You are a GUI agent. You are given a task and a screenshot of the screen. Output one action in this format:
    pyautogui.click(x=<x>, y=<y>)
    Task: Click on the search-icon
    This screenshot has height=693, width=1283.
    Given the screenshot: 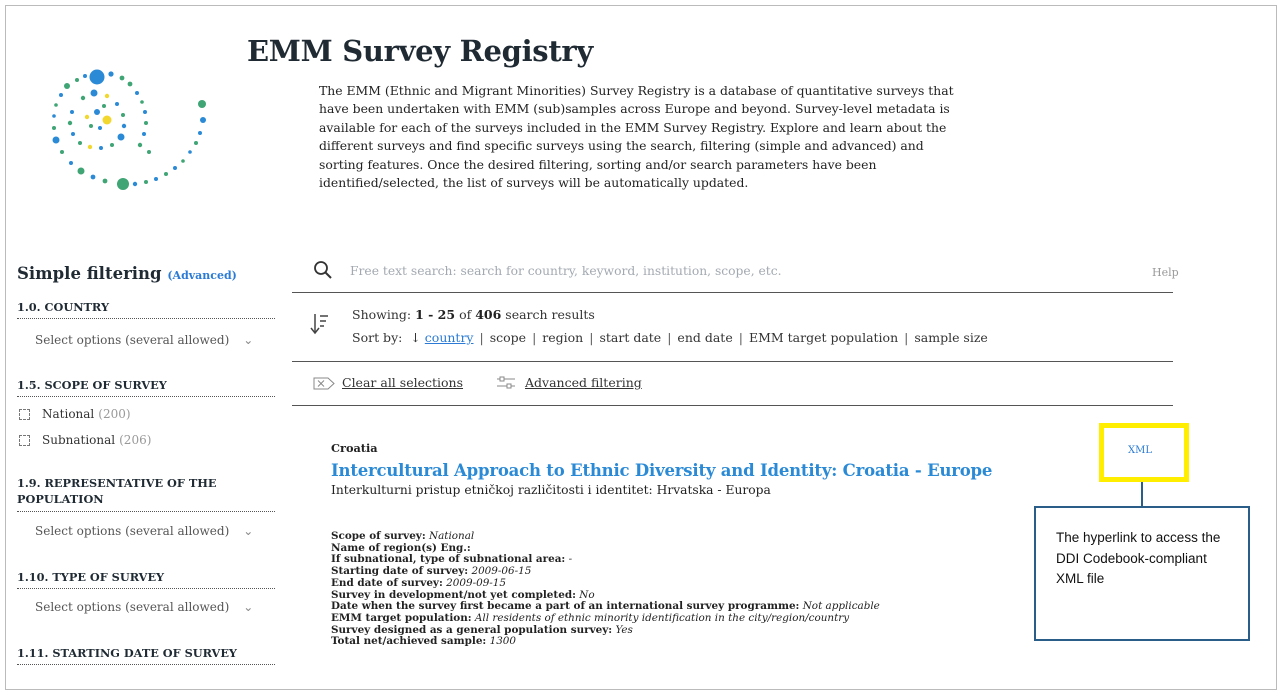 What is the action you would take?
    pyautogui.click(x=323, y=270)
    